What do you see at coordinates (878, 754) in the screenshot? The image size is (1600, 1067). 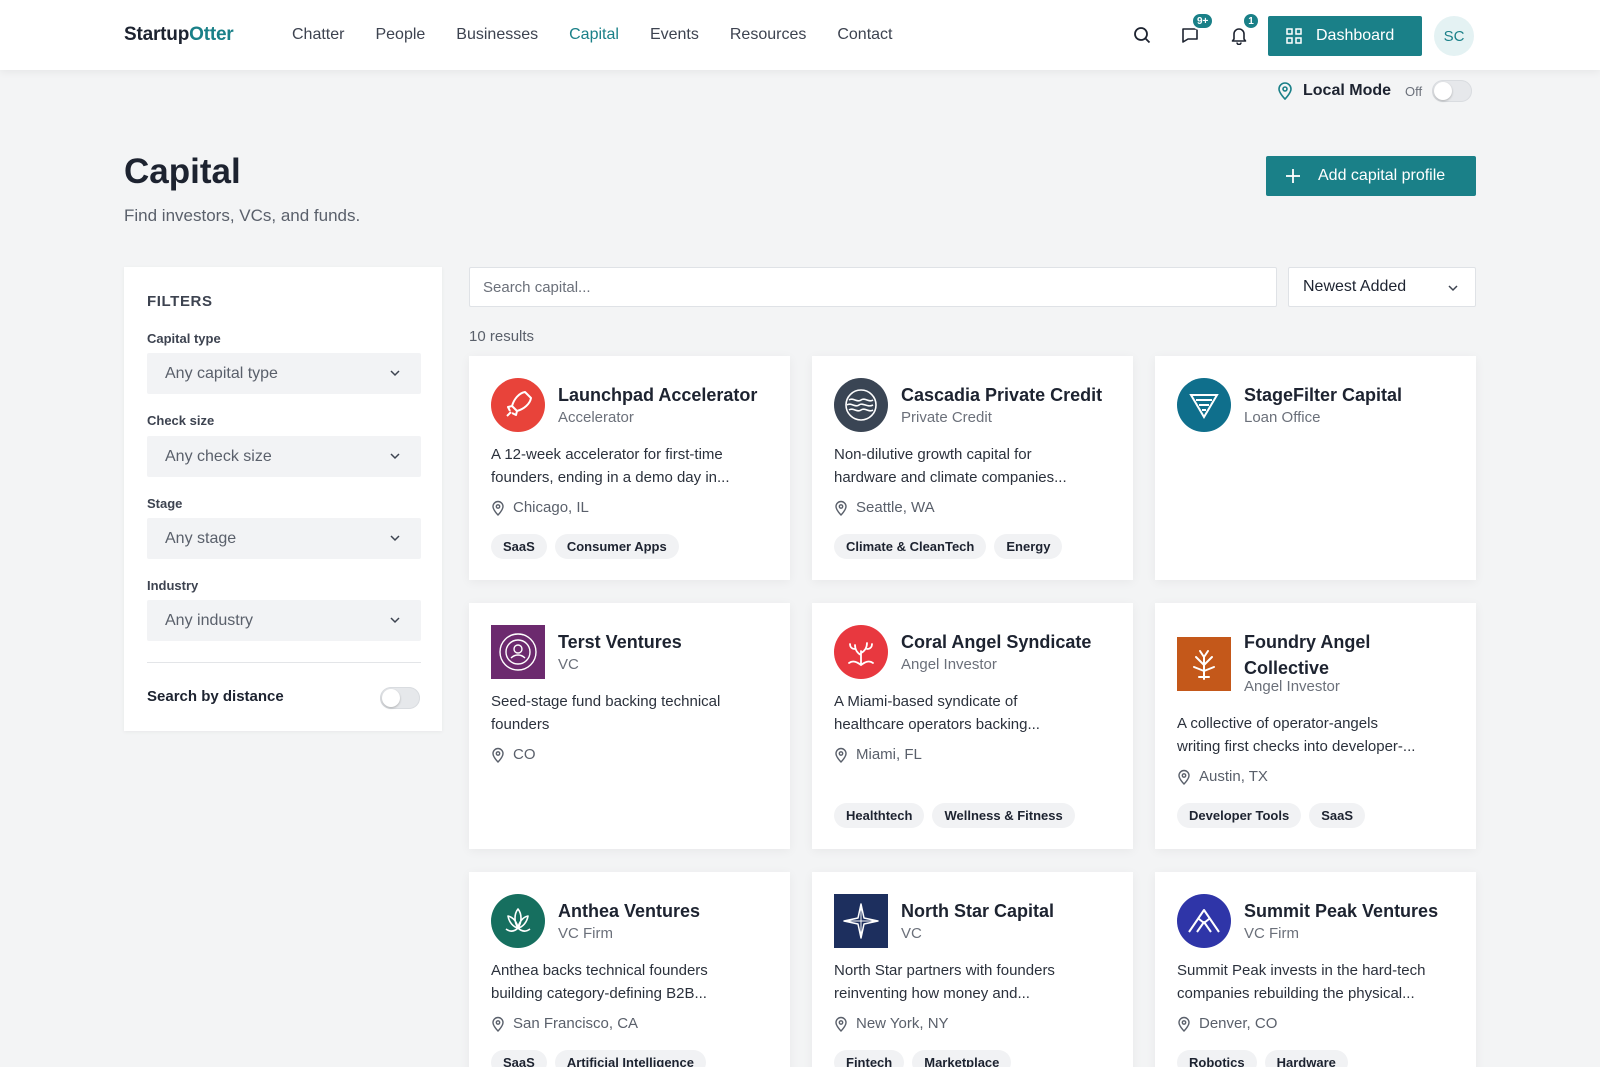 I see `card-location: Miami, FL` at bounding box center [878, 754].